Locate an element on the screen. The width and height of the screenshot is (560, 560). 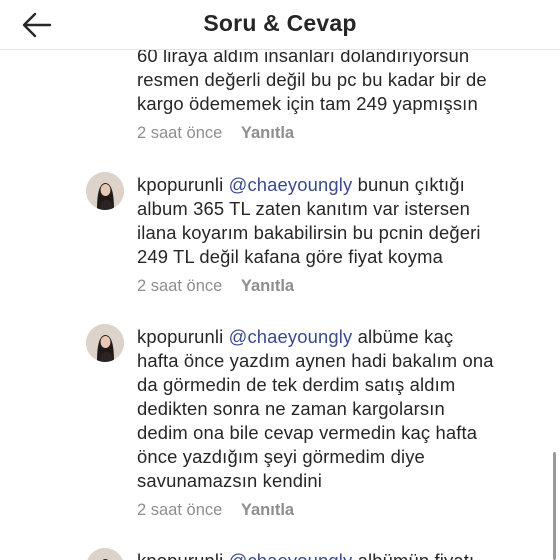
comment-line: kargo ödememek için tam 249 yapmışsın is located at coordinates (307, 103).